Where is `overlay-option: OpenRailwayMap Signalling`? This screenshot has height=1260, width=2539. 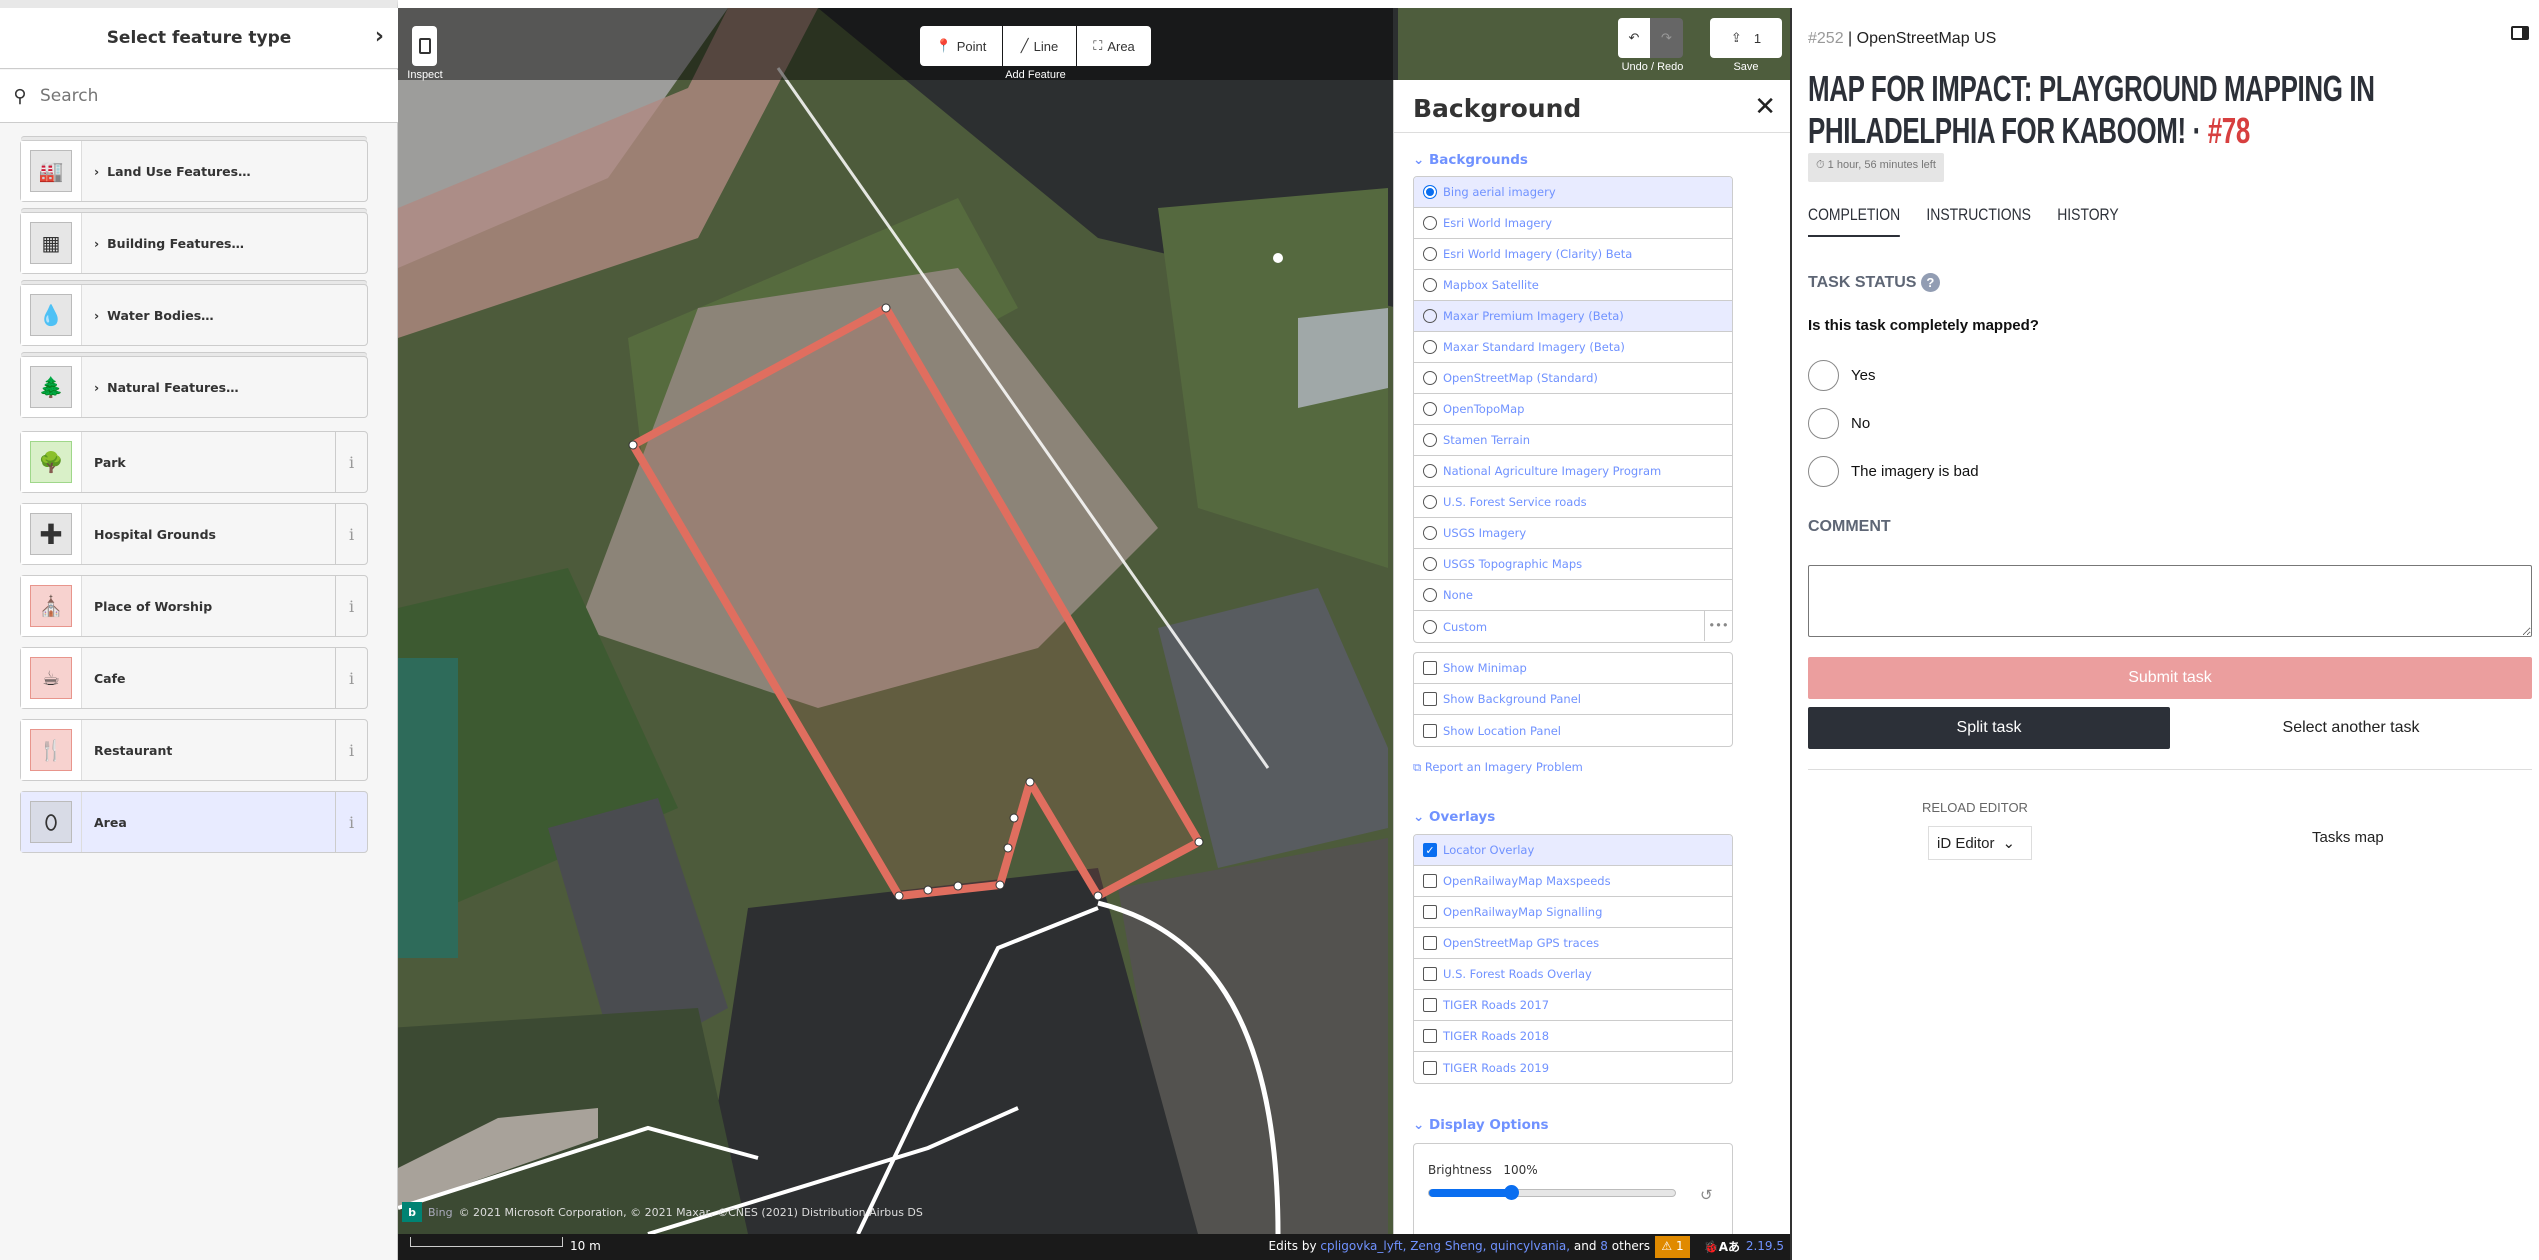
overlay-option: OpenRailwayMap Signalling is located at coordinates (1573, 912).